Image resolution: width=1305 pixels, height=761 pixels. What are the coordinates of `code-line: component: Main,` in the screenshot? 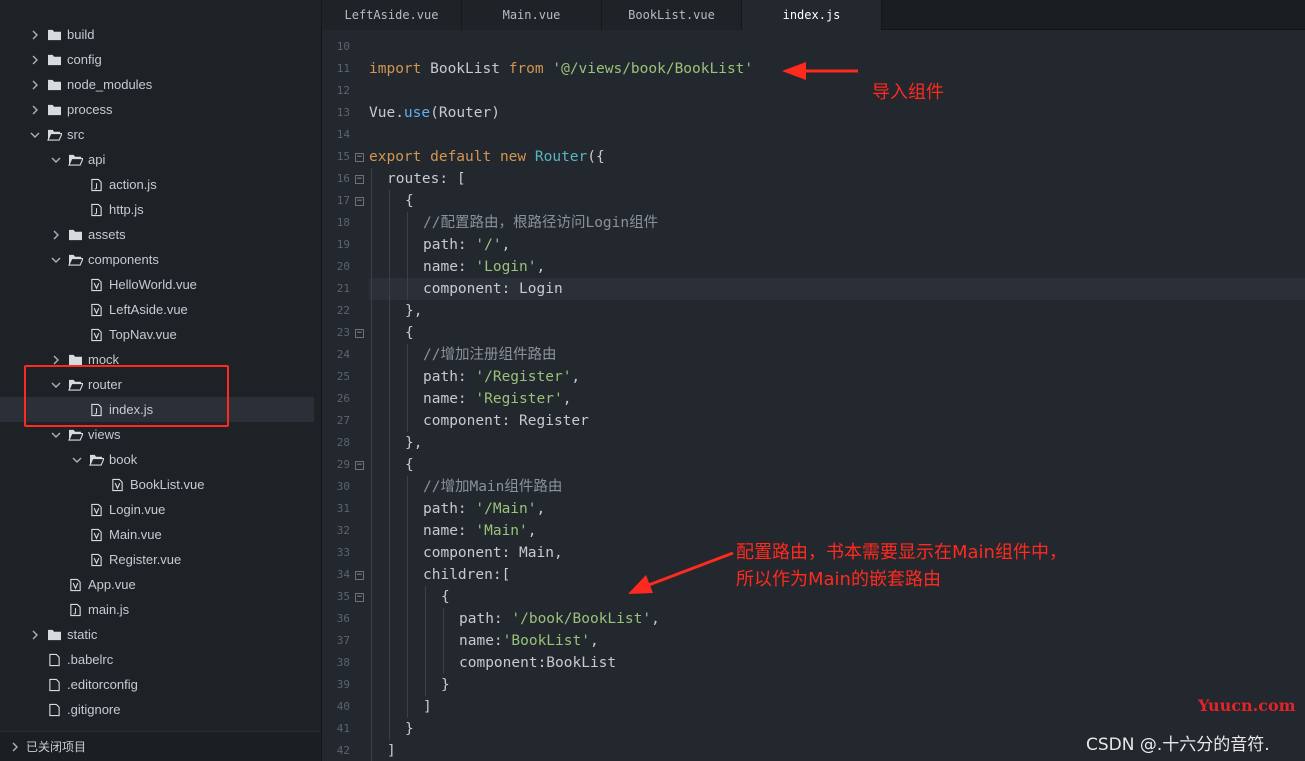 It's located at (466, 553).